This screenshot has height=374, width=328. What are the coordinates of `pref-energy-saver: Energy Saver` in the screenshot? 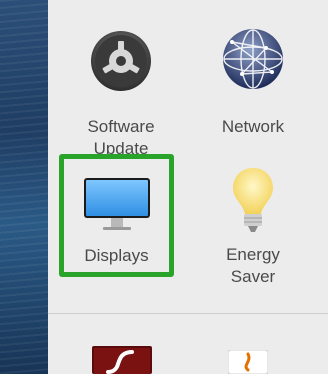 It's located at (253, 225).